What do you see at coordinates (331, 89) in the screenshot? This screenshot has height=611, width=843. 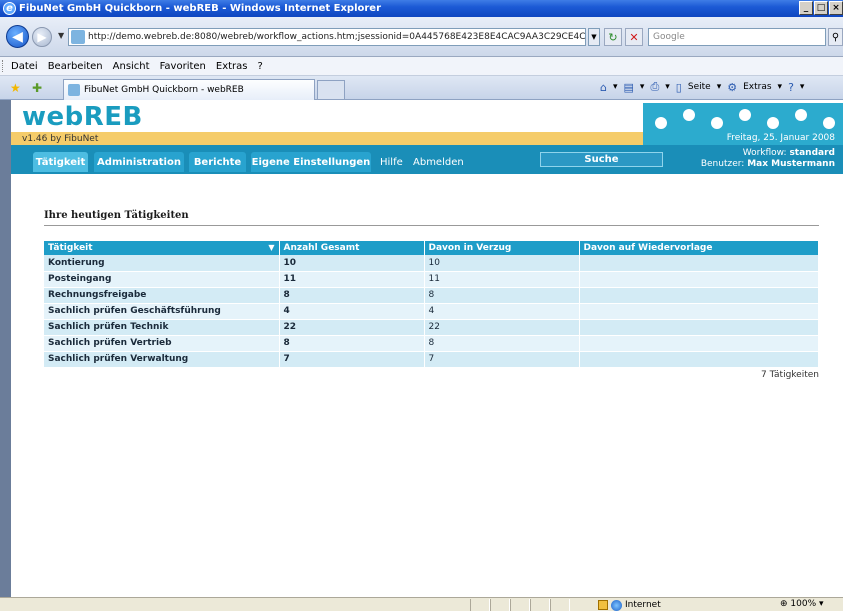 I see `new-tab-button` at bounding box center [331, 89].